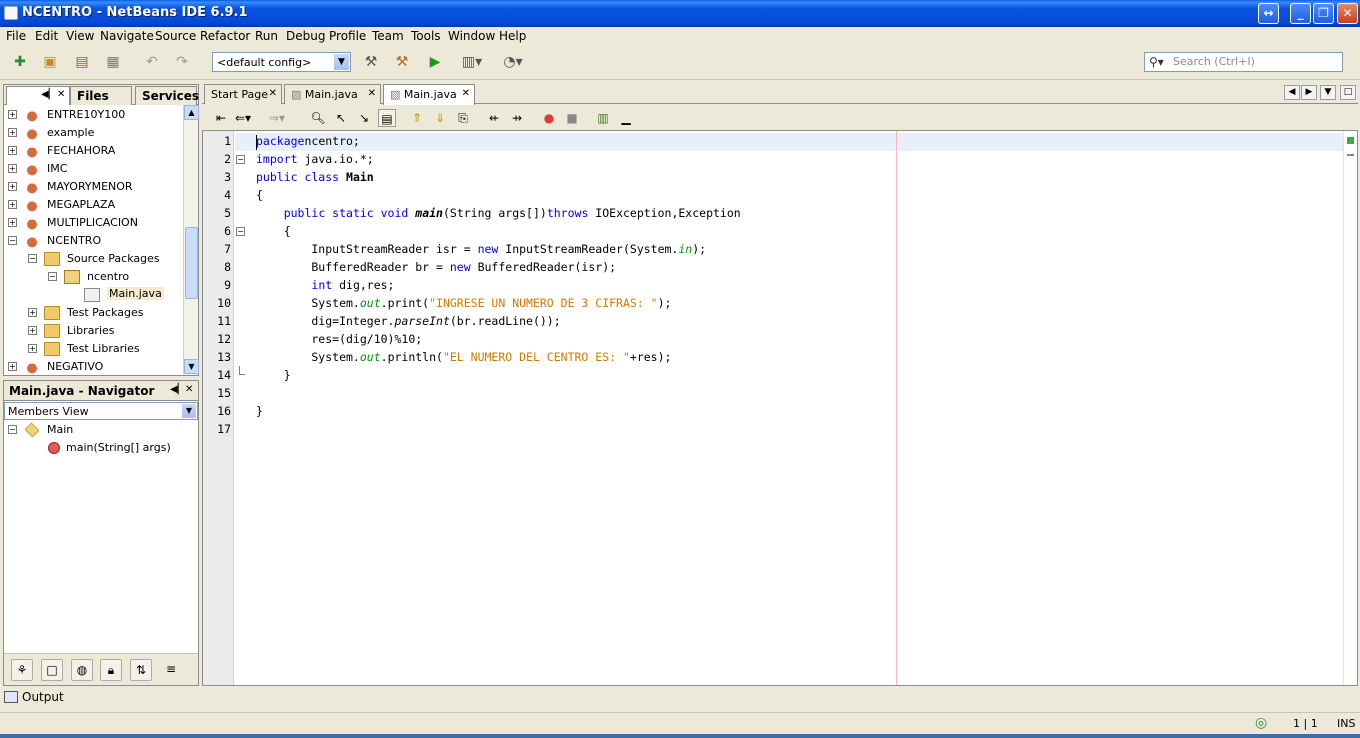  Describe the element at coordinates (93, 430) in the screenshot. I see `navigator-item-class: − Main` at that location.